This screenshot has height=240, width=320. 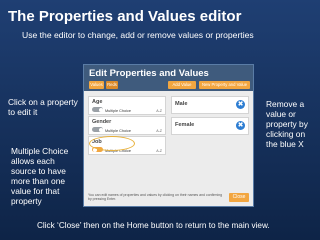 I want to click on slide-title: The Properties and Values editor, so click(x=125, y=16).